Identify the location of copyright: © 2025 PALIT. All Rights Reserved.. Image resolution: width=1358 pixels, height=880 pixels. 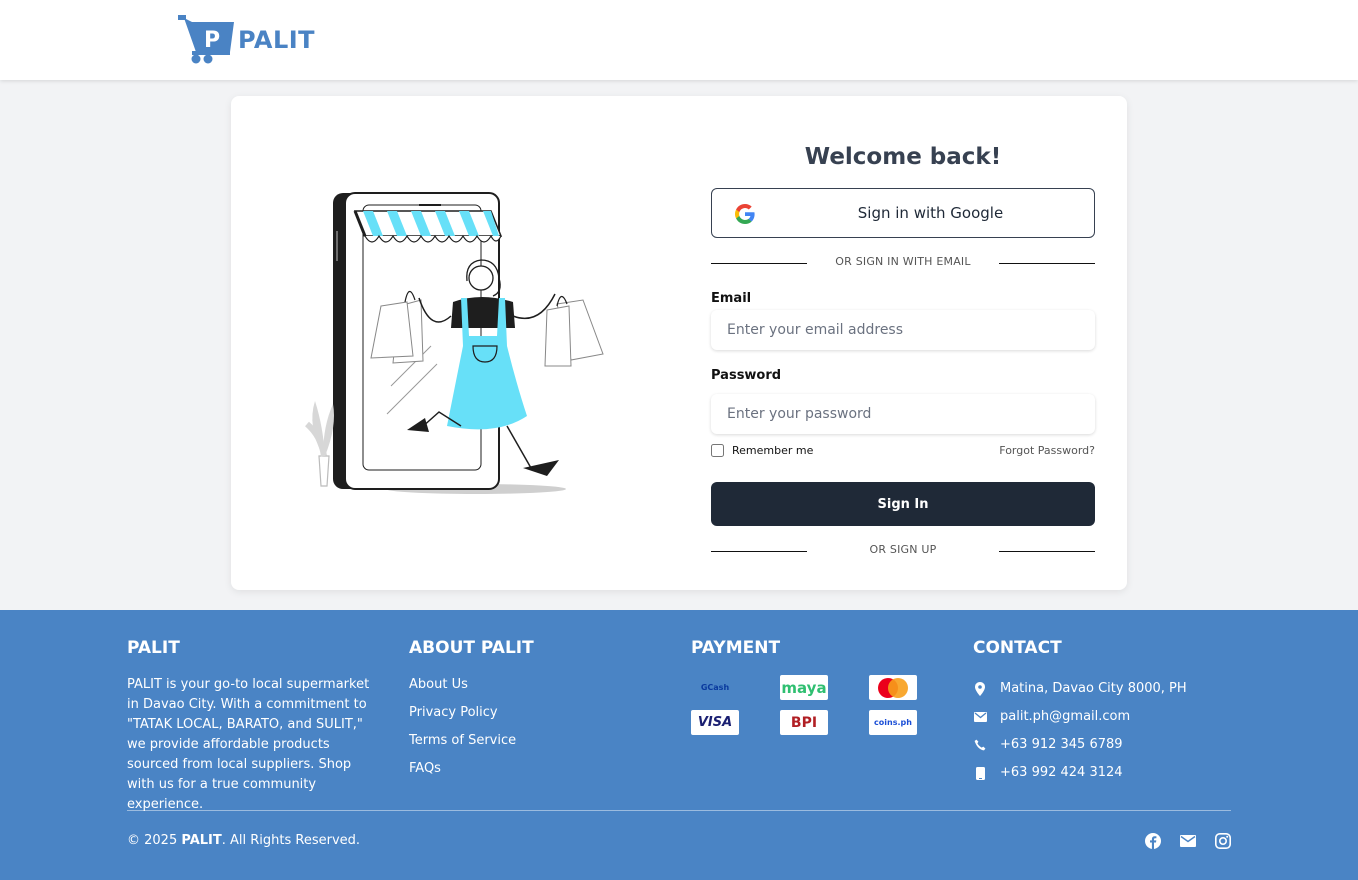
(244, 840).